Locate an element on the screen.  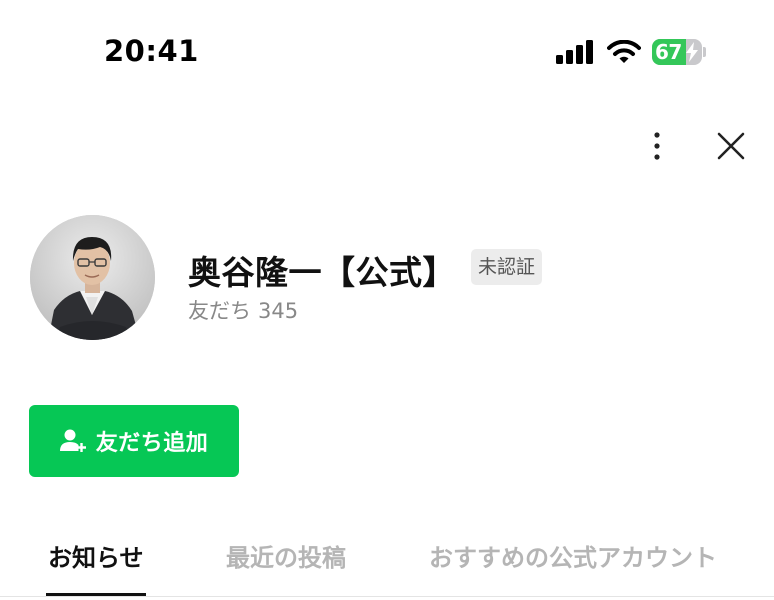
profile-avatar is located at coordinates (92, 277).